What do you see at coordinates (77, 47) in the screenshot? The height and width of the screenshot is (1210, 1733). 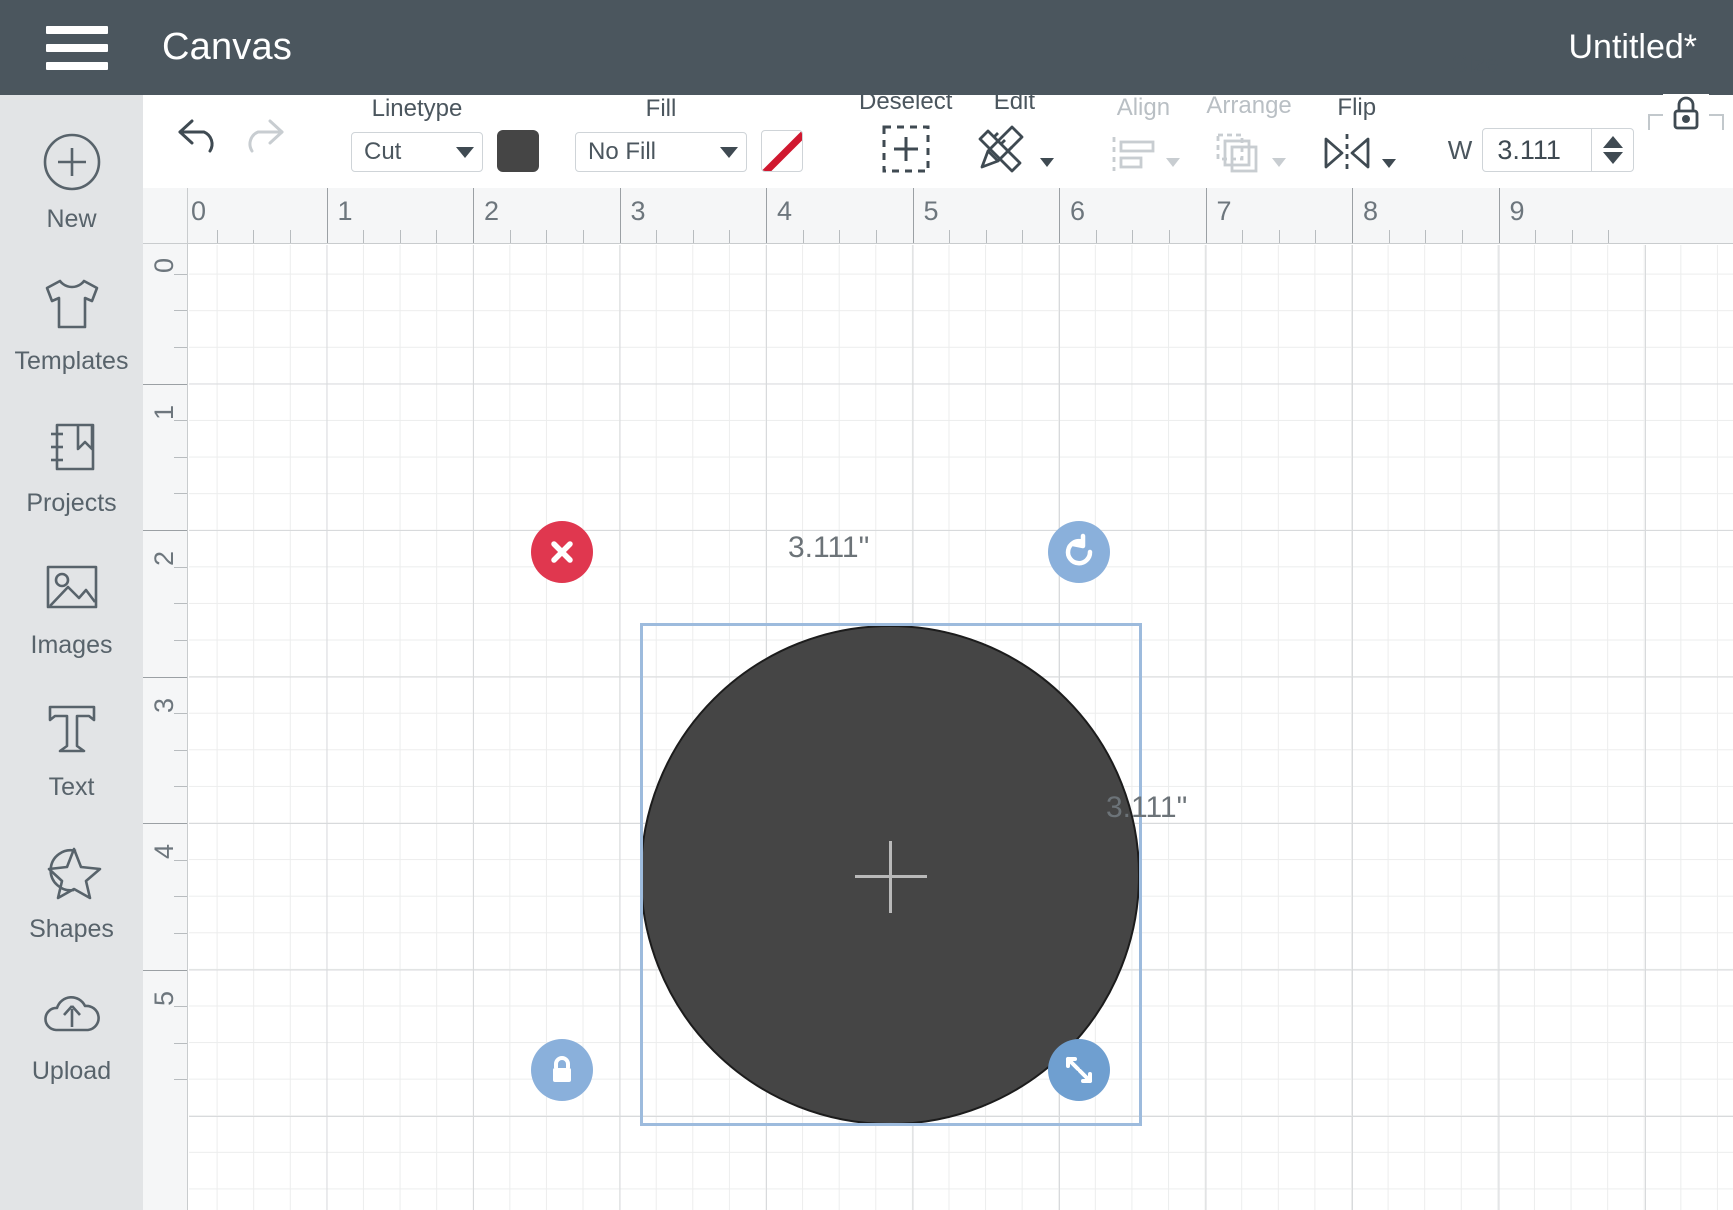 I see `hamburger-icon` at bounding box center [77, 47].